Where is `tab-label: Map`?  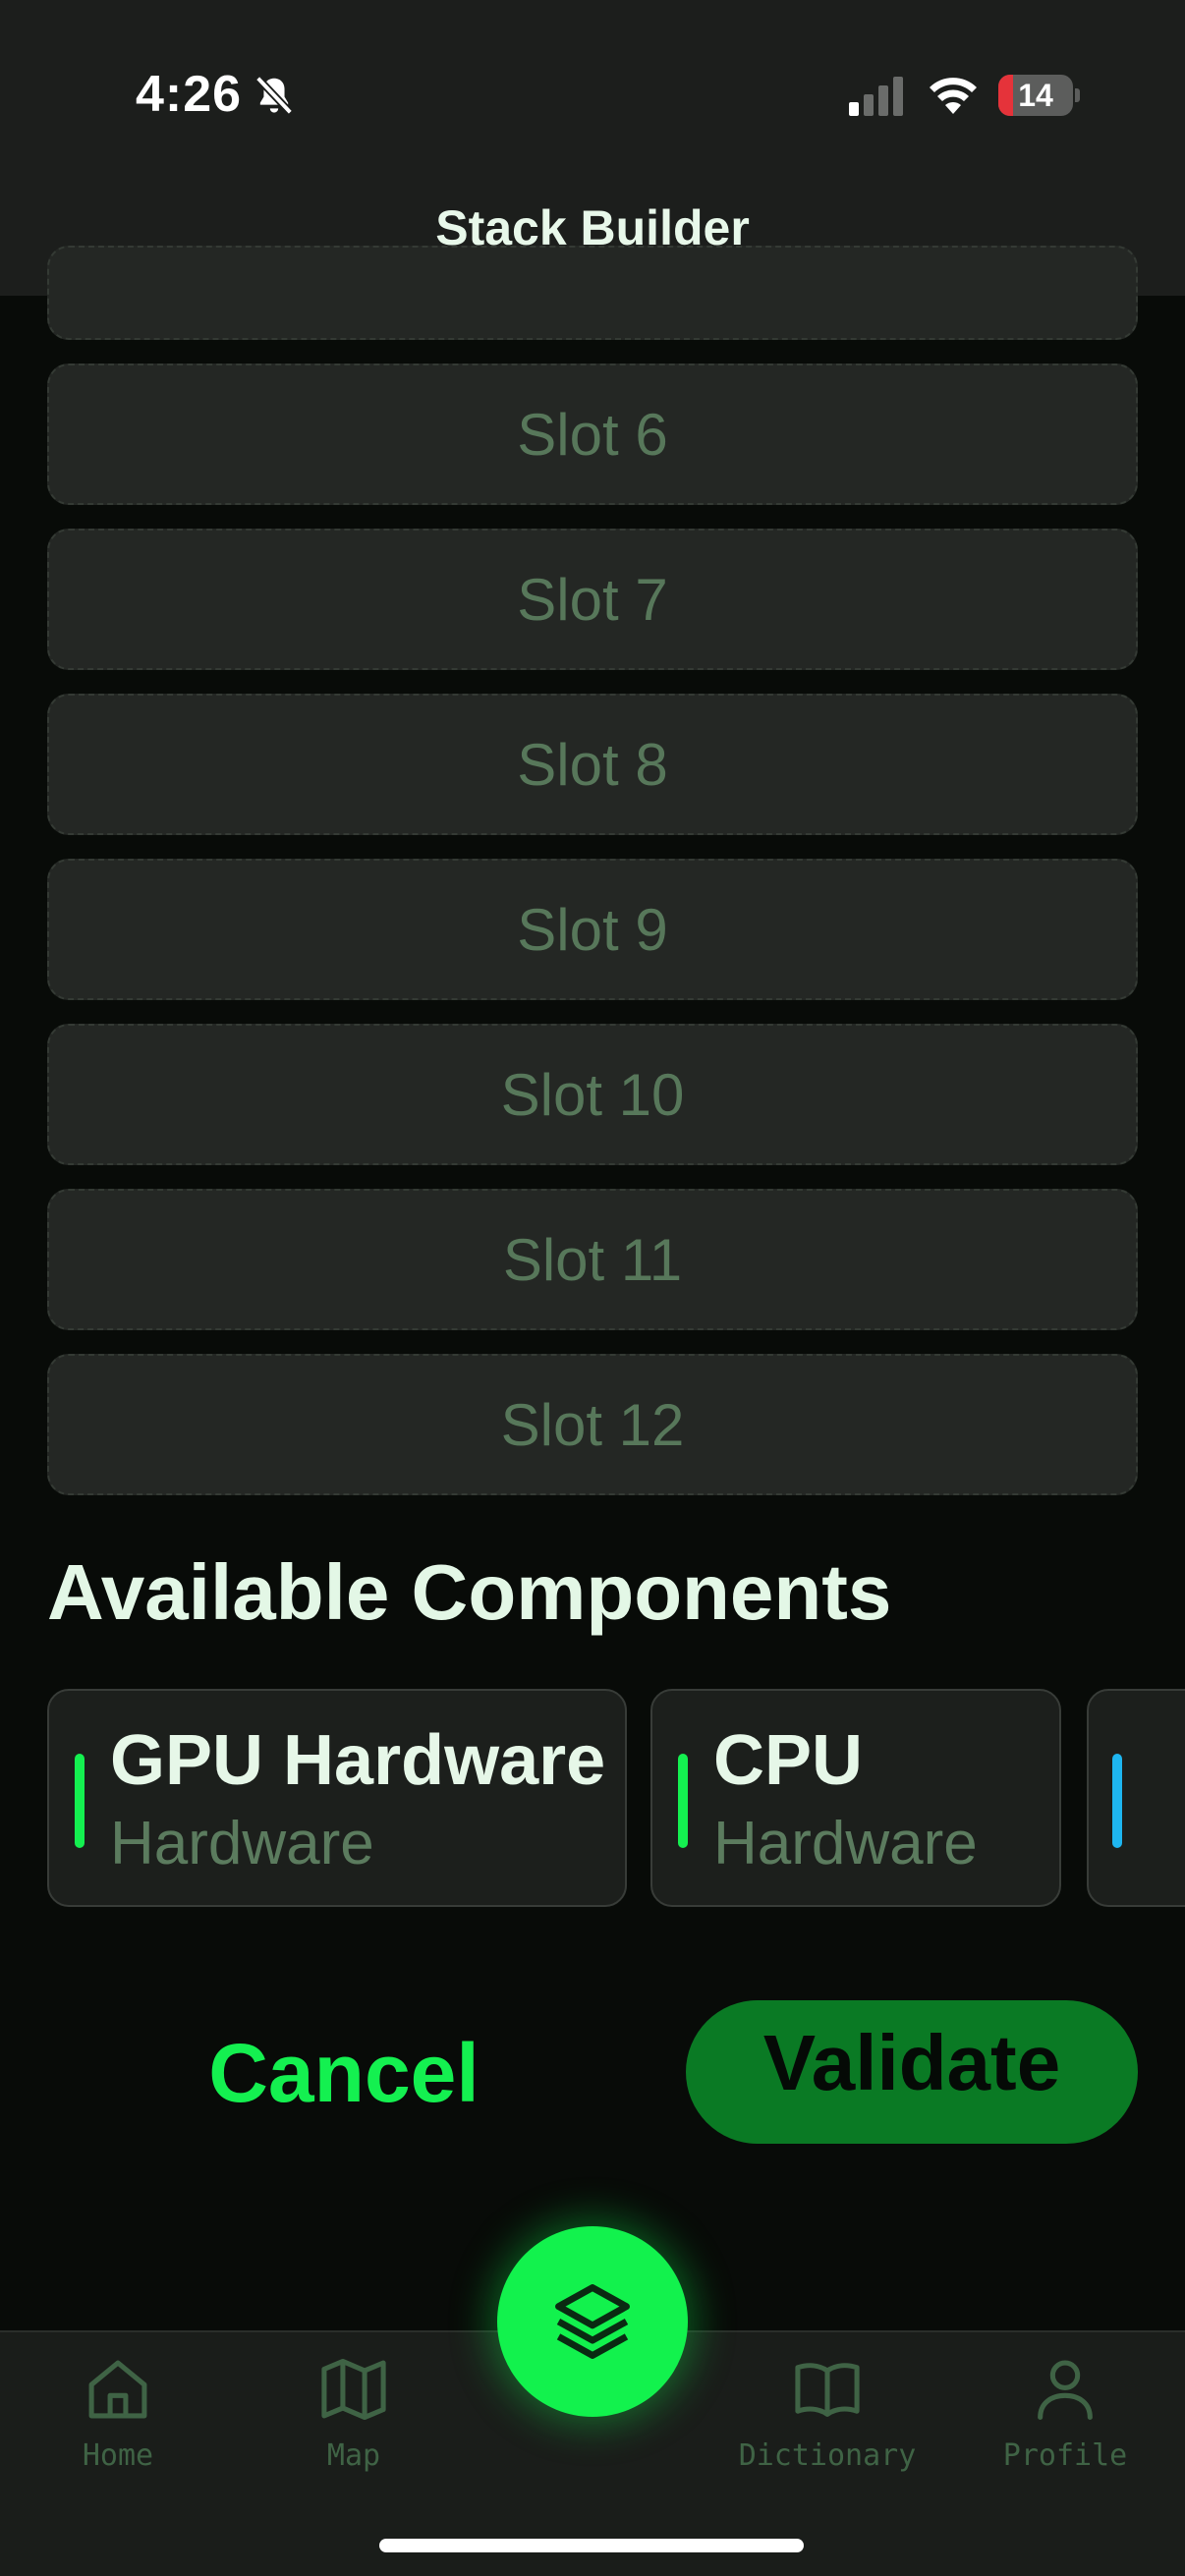
tab-label: Map is located at coordinates (353, 2455).